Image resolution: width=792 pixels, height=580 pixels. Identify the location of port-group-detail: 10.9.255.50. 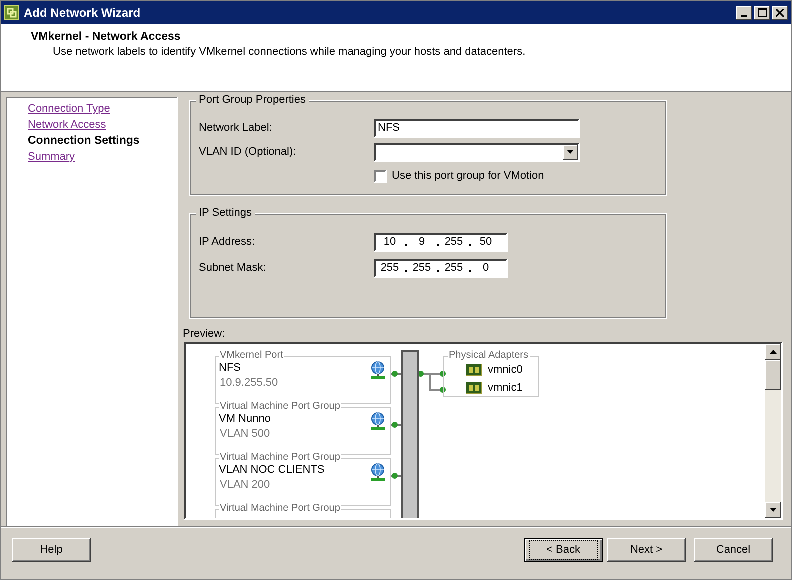
(248, 383).